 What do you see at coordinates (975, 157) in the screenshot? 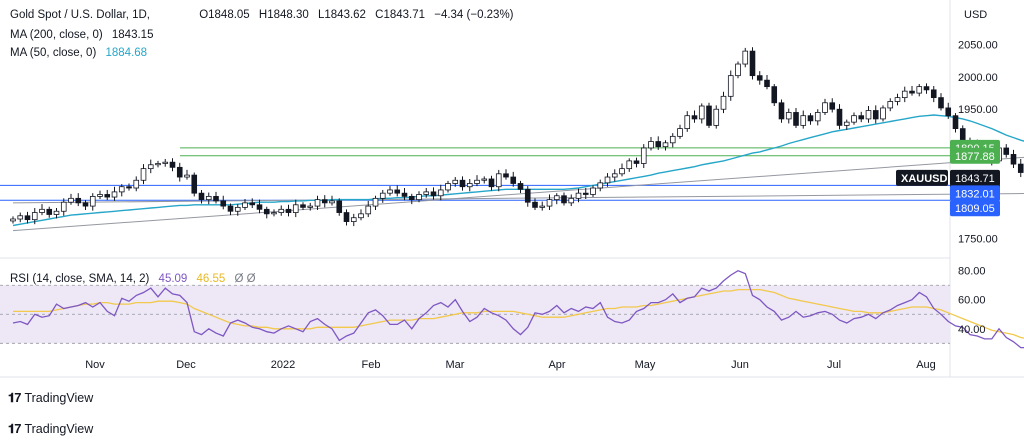
I see `price-tag-label: 1877.88` at bounding box center [975, 157].